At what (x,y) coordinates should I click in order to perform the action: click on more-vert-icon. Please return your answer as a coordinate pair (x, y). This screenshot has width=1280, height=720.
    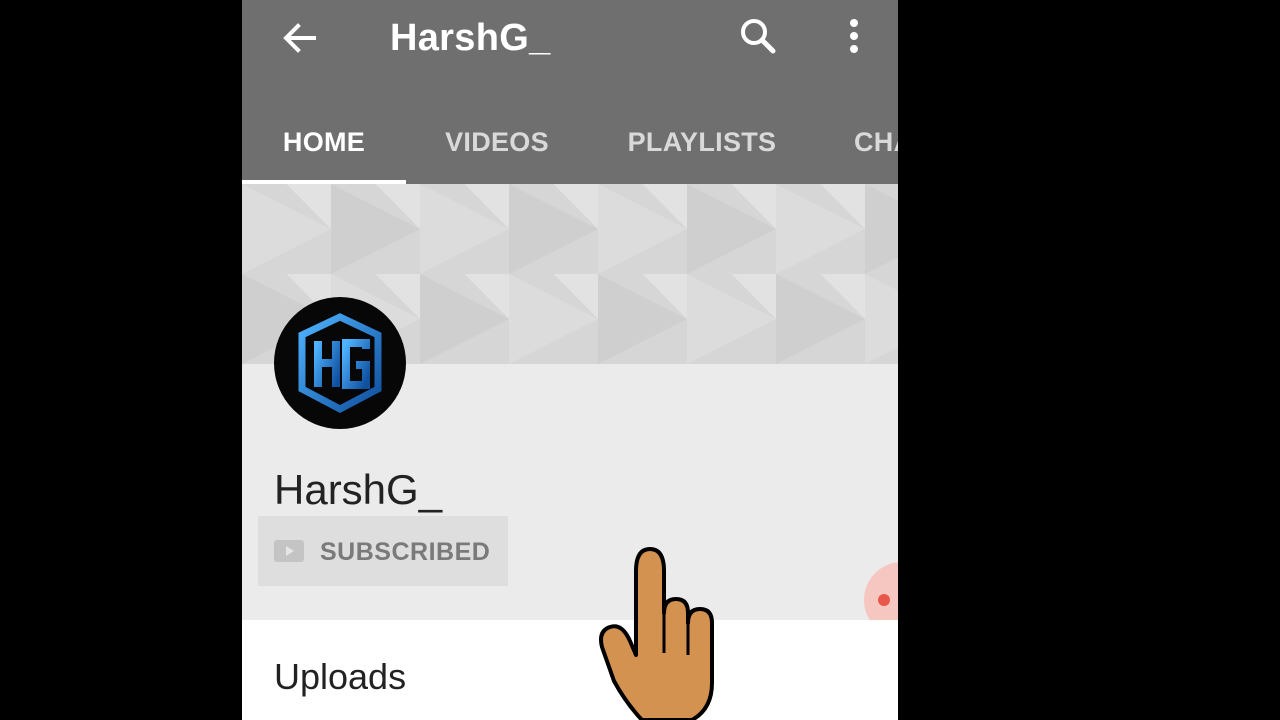
    Looking at the image, I should click on (854, 36).